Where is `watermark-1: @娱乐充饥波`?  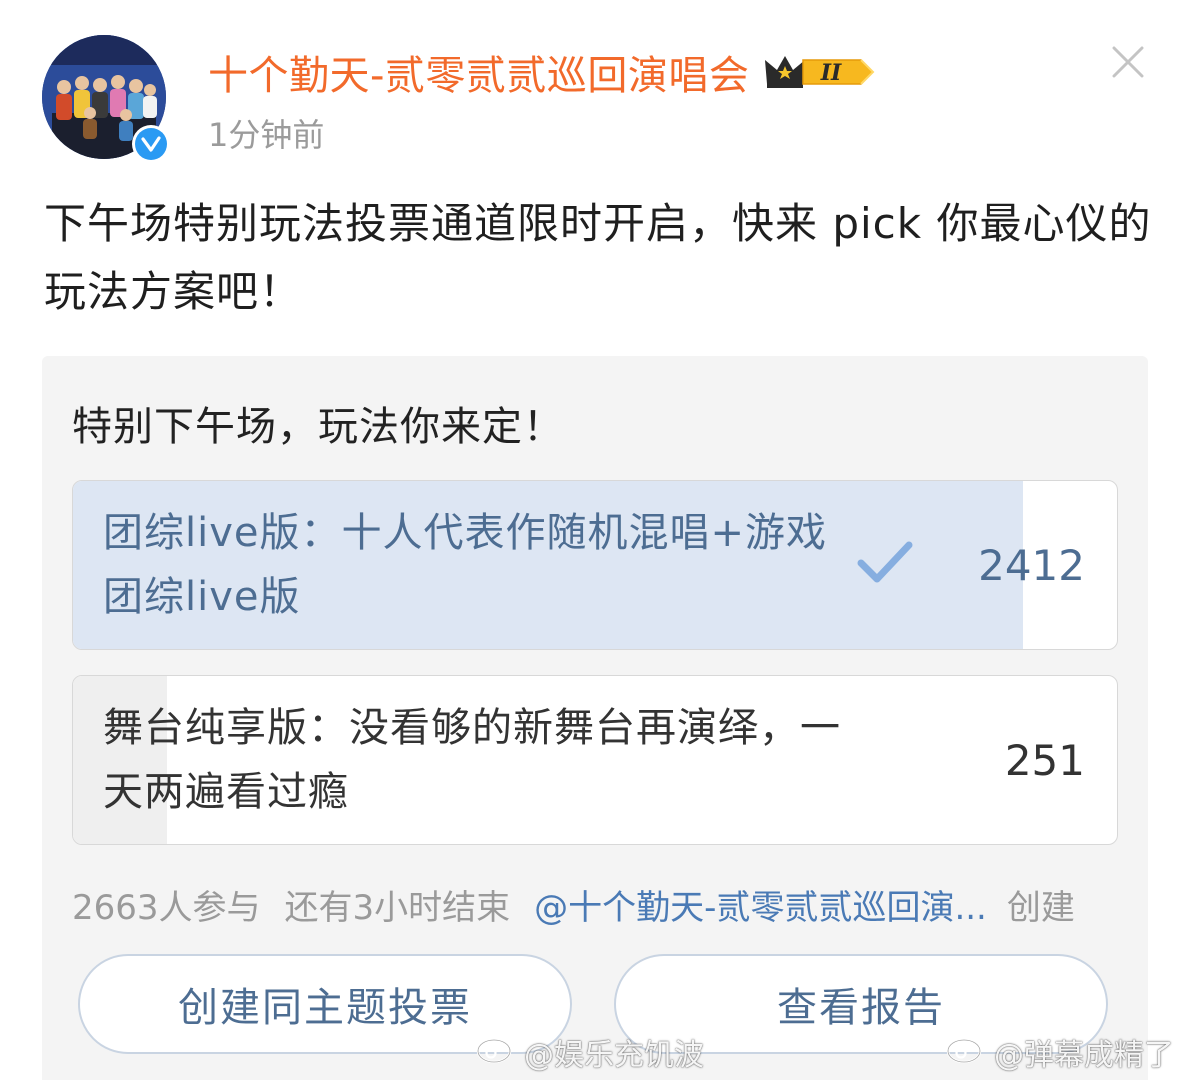
watermark-1: @娱乐充饥波 is located at coordinates (589, 1052).